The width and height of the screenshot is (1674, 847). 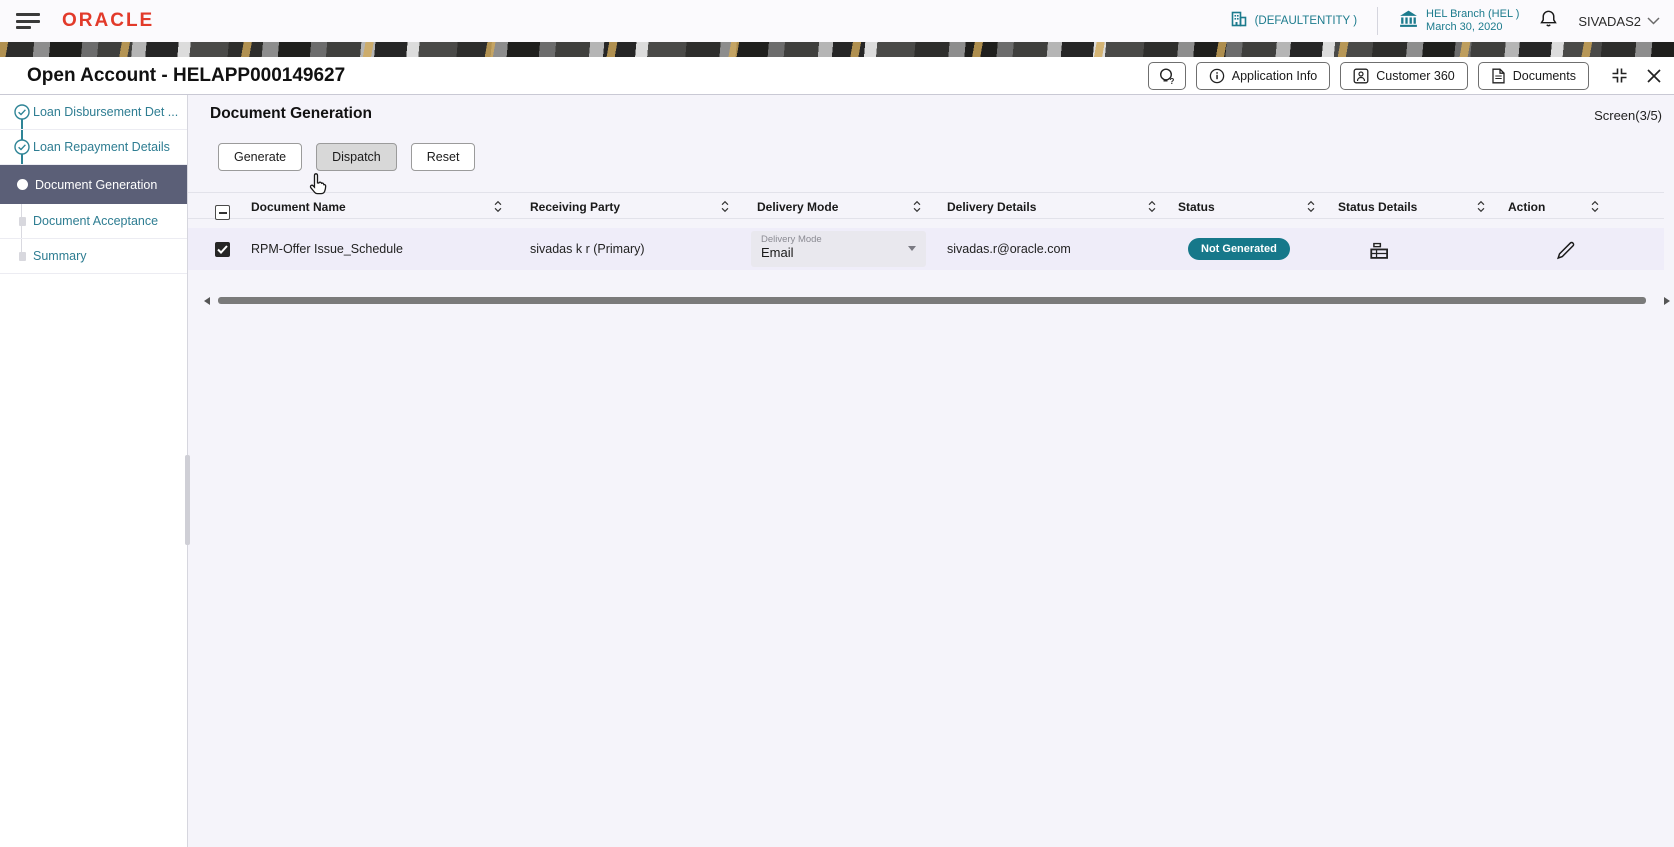 I want to click on screen-indicator: Screen(3/5), so click(x=1628, y=115).